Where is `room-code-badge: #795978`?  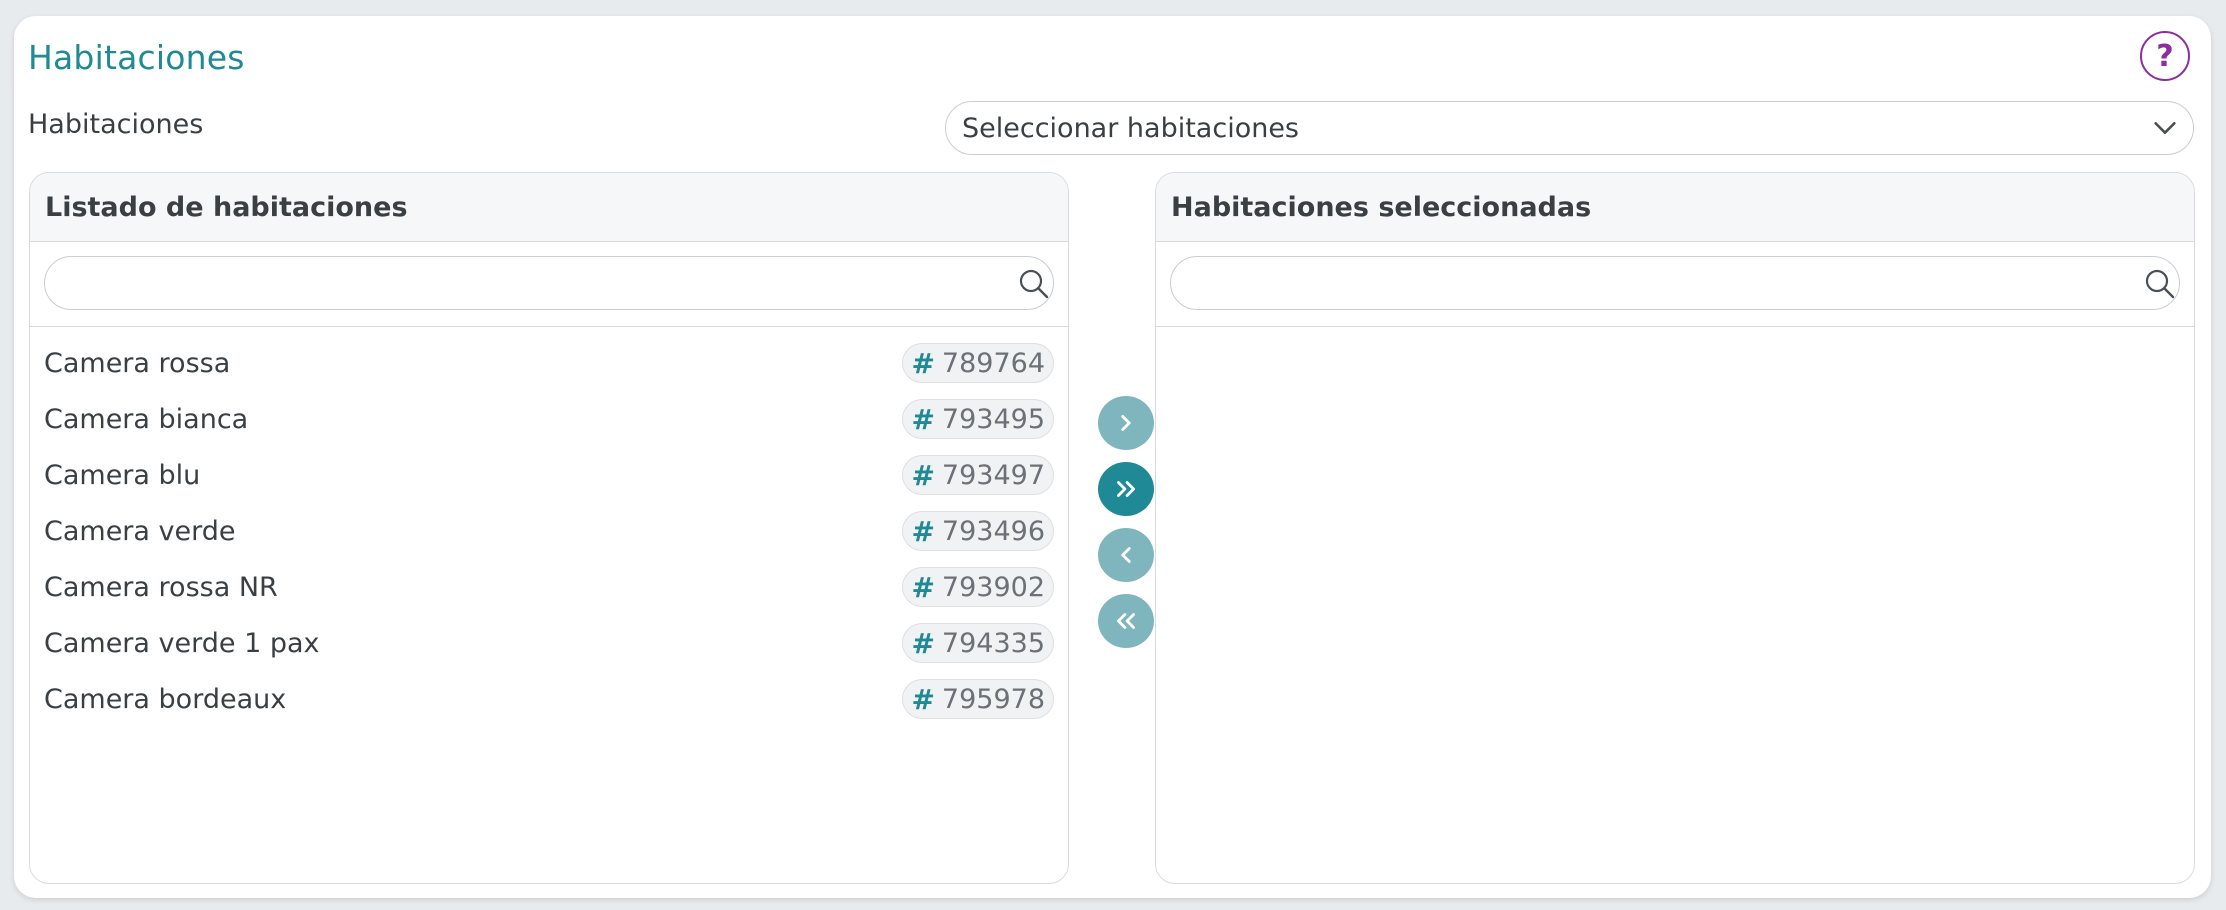 room-code-badge: #795978 is located at coordinates (978, 699).